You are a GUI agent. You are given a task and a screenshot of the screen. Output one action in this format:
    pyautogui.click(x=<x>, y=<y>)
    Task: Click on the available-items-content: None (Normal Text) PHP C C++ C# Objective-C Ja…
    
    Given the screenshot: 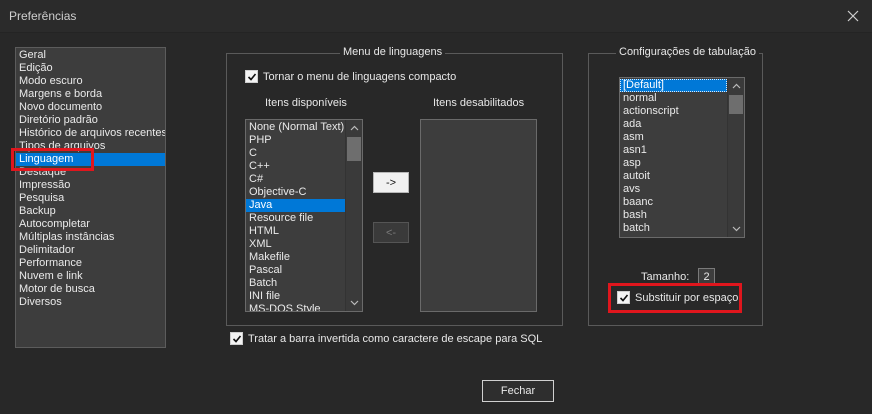 What is the action you would take?
    pyautogui.click(x=295, y=216)
    